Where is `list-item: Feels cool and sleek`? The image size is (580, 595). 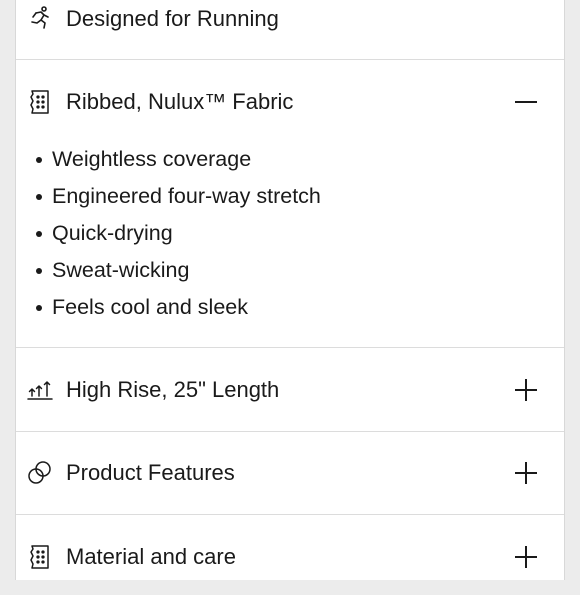 list-item: Feels cool and sleek is located at coordinates (178, 307).